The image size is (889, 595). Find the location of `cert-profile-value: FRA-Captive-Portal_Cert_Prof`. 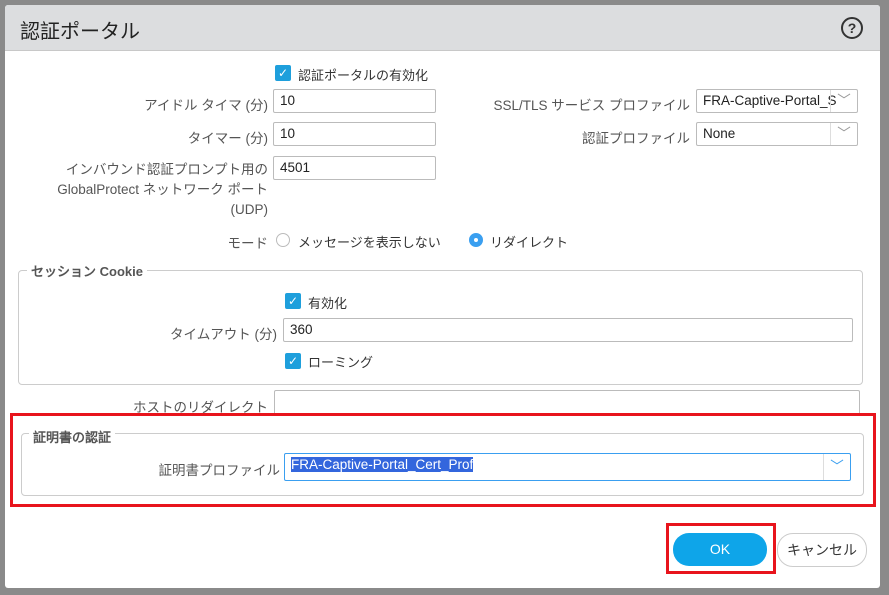

cert-profile-value: FRA-Captive-Portal_Cert_Prof is located at coordinates (382, 464).